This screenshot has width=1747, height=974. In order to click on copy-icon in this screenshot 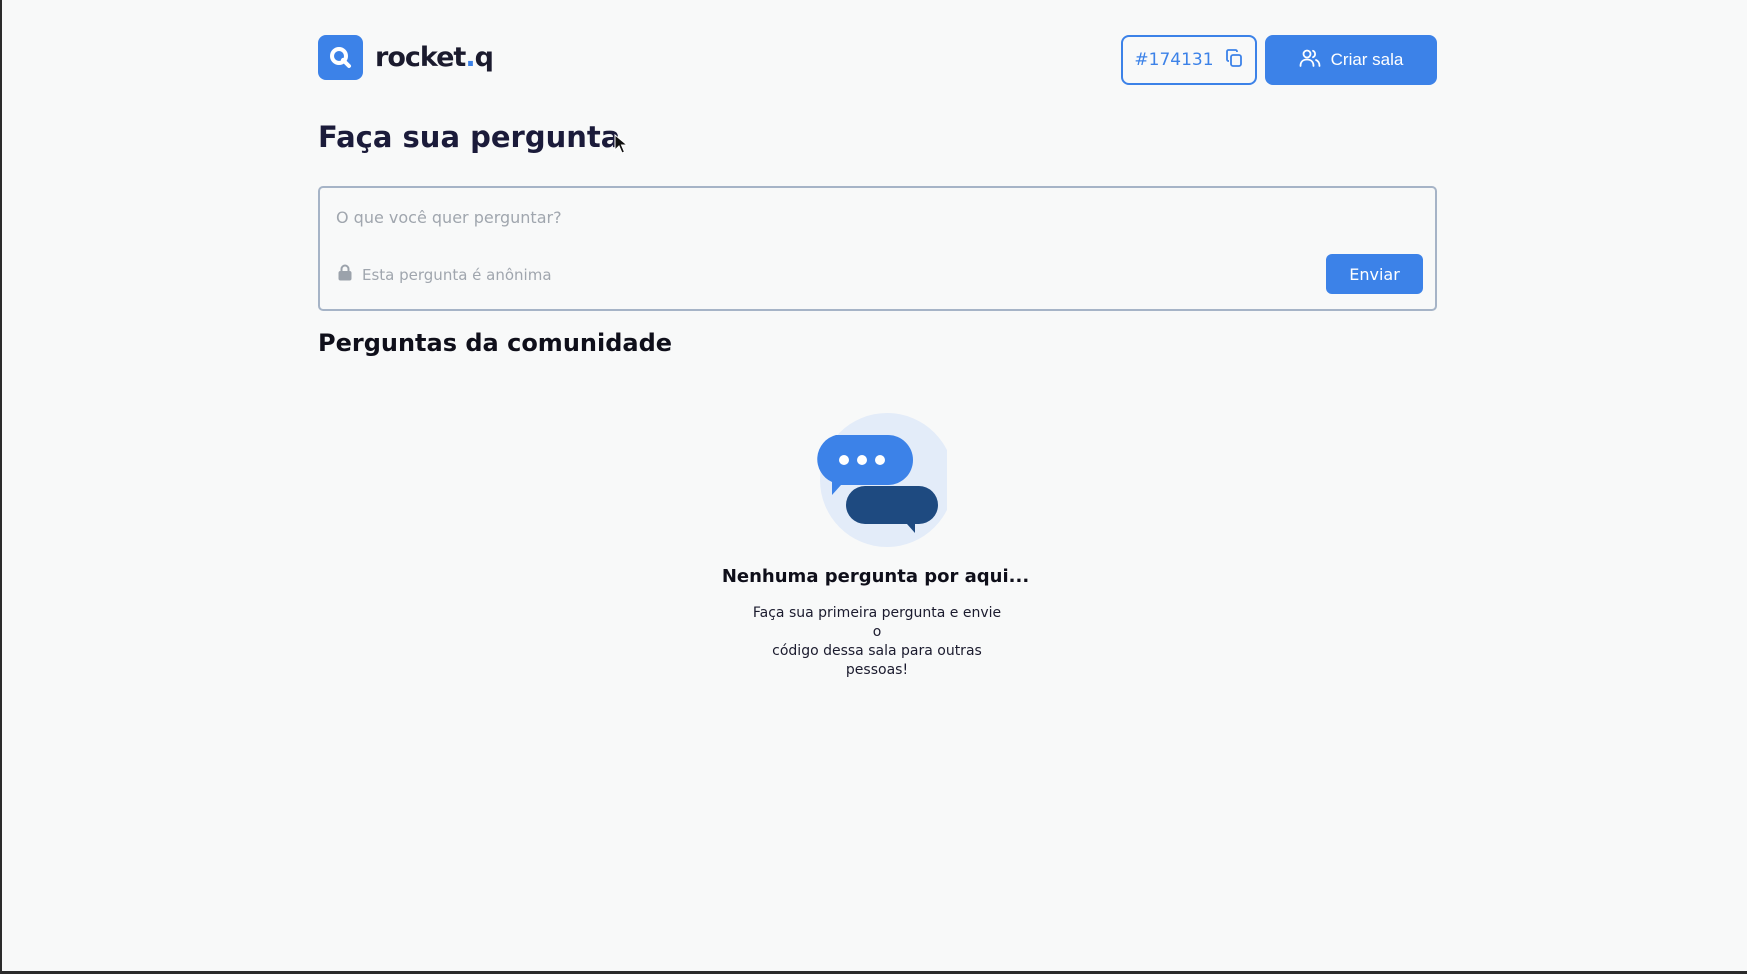, I will do `click(1234, 60)`.